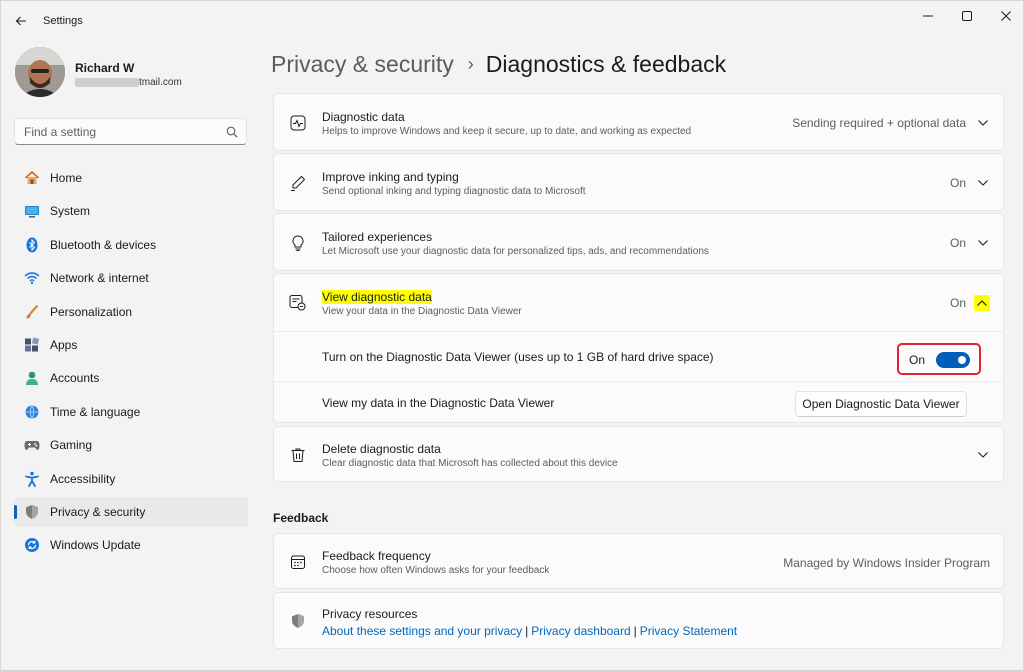 The image size is (1024, 671). What do you see at coordinates (131, 178) in the screenshot?
I see `sidebar-item-home: Home` at bounding box center [131, 178].